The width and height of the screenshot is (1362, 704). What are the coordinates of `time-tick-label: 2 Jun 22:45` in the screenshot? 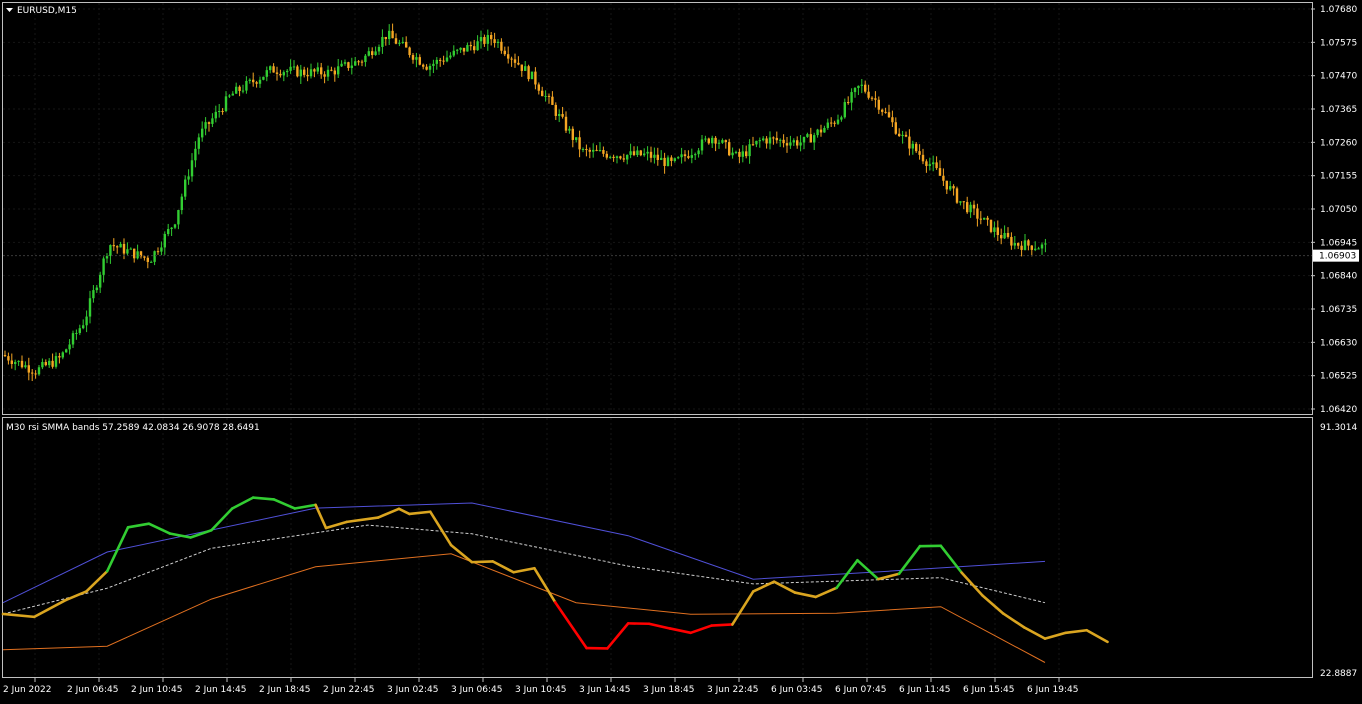 It's located at (348, 690).